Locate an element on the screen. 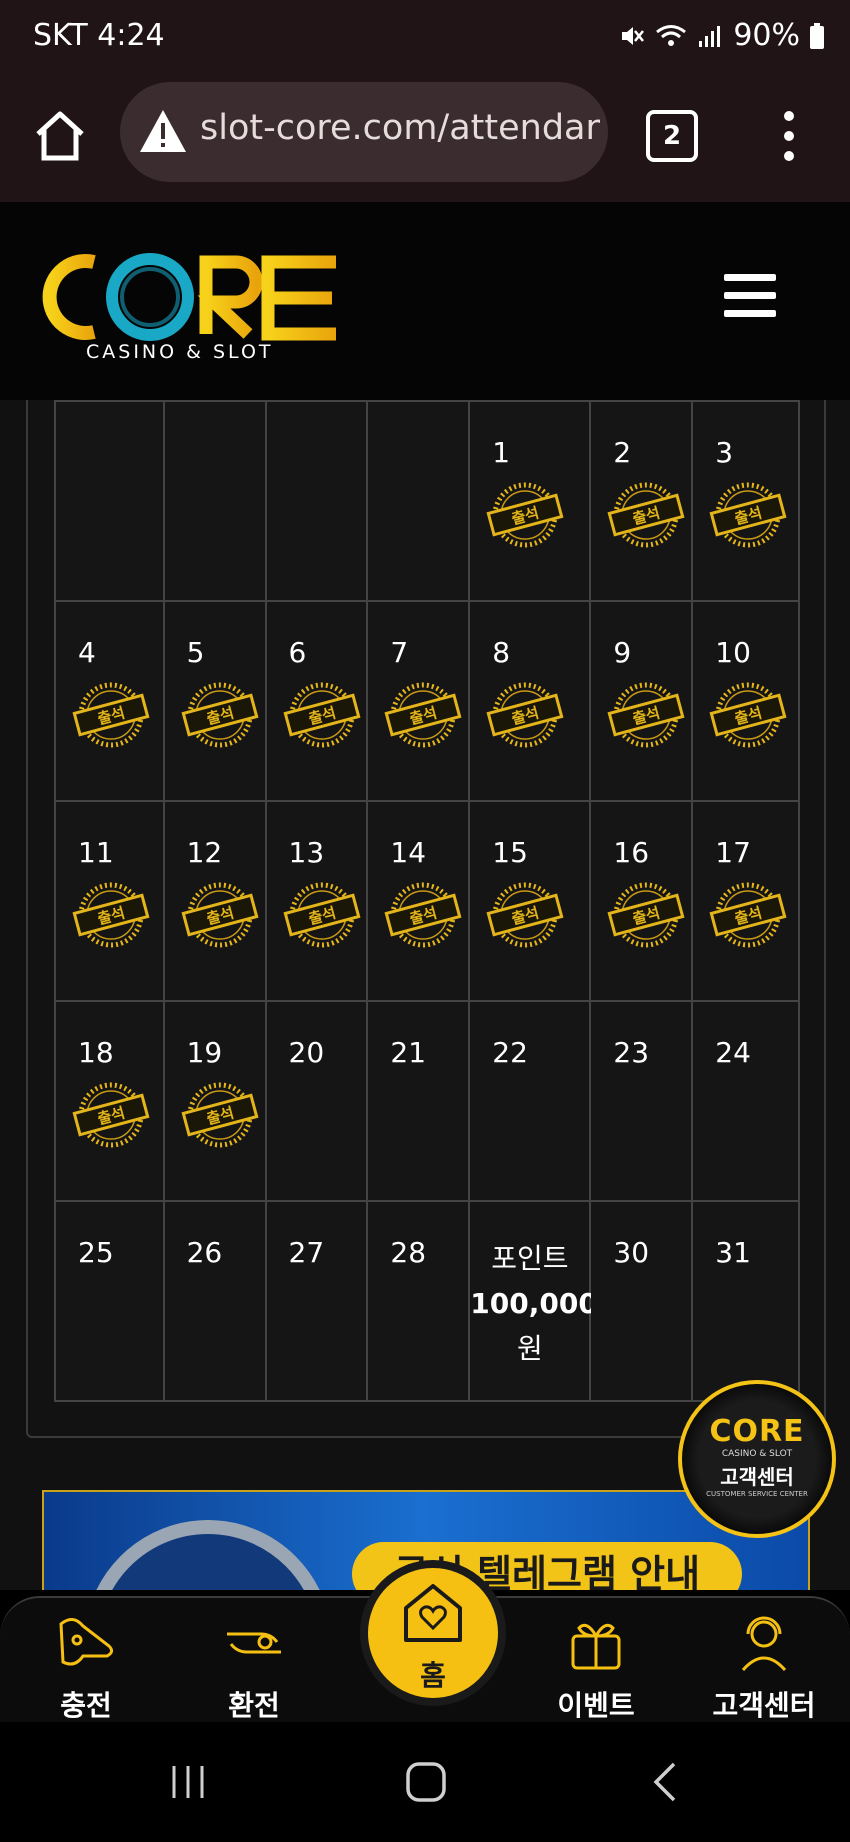 The width and height of the screenshot is (850, 1842). address-bar: slot-core.com/attendance is located at coordinates (364, 132).